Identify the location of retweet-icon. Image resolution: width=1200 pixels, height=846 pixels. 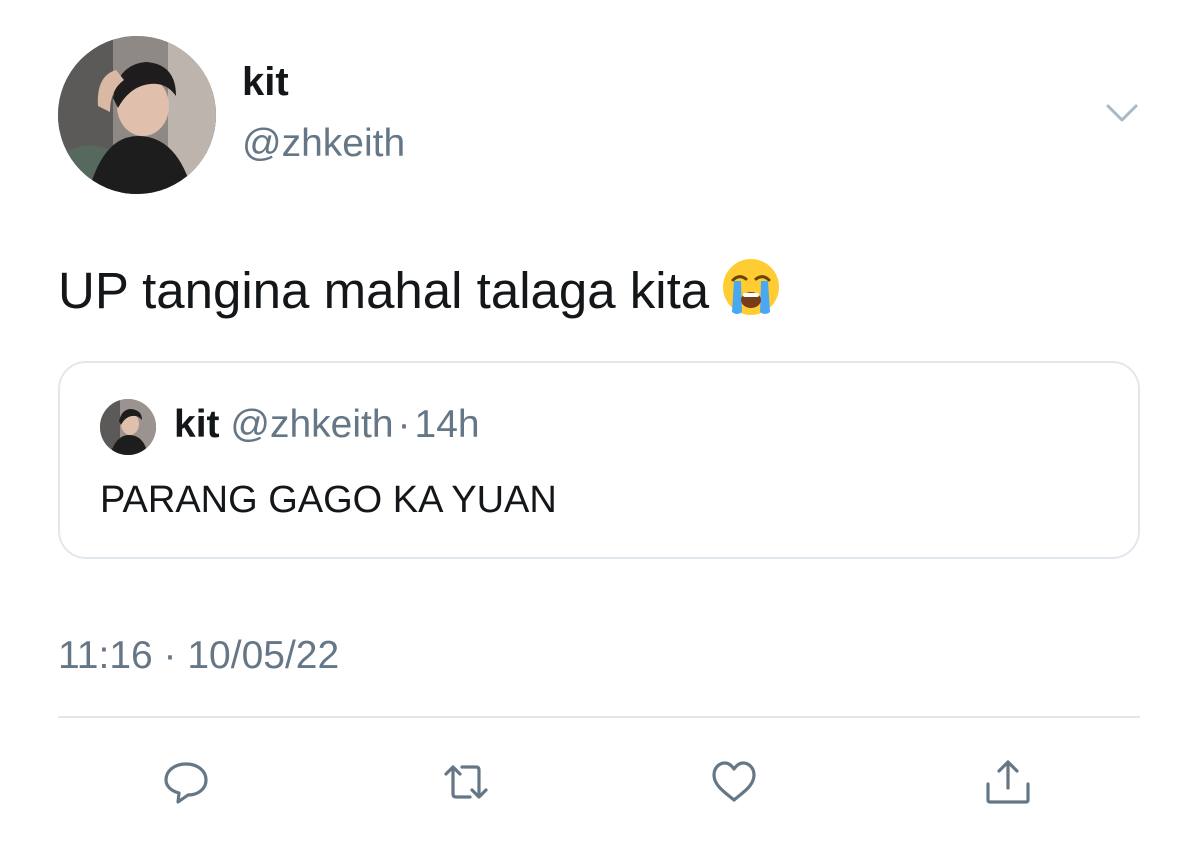
(466, 782).